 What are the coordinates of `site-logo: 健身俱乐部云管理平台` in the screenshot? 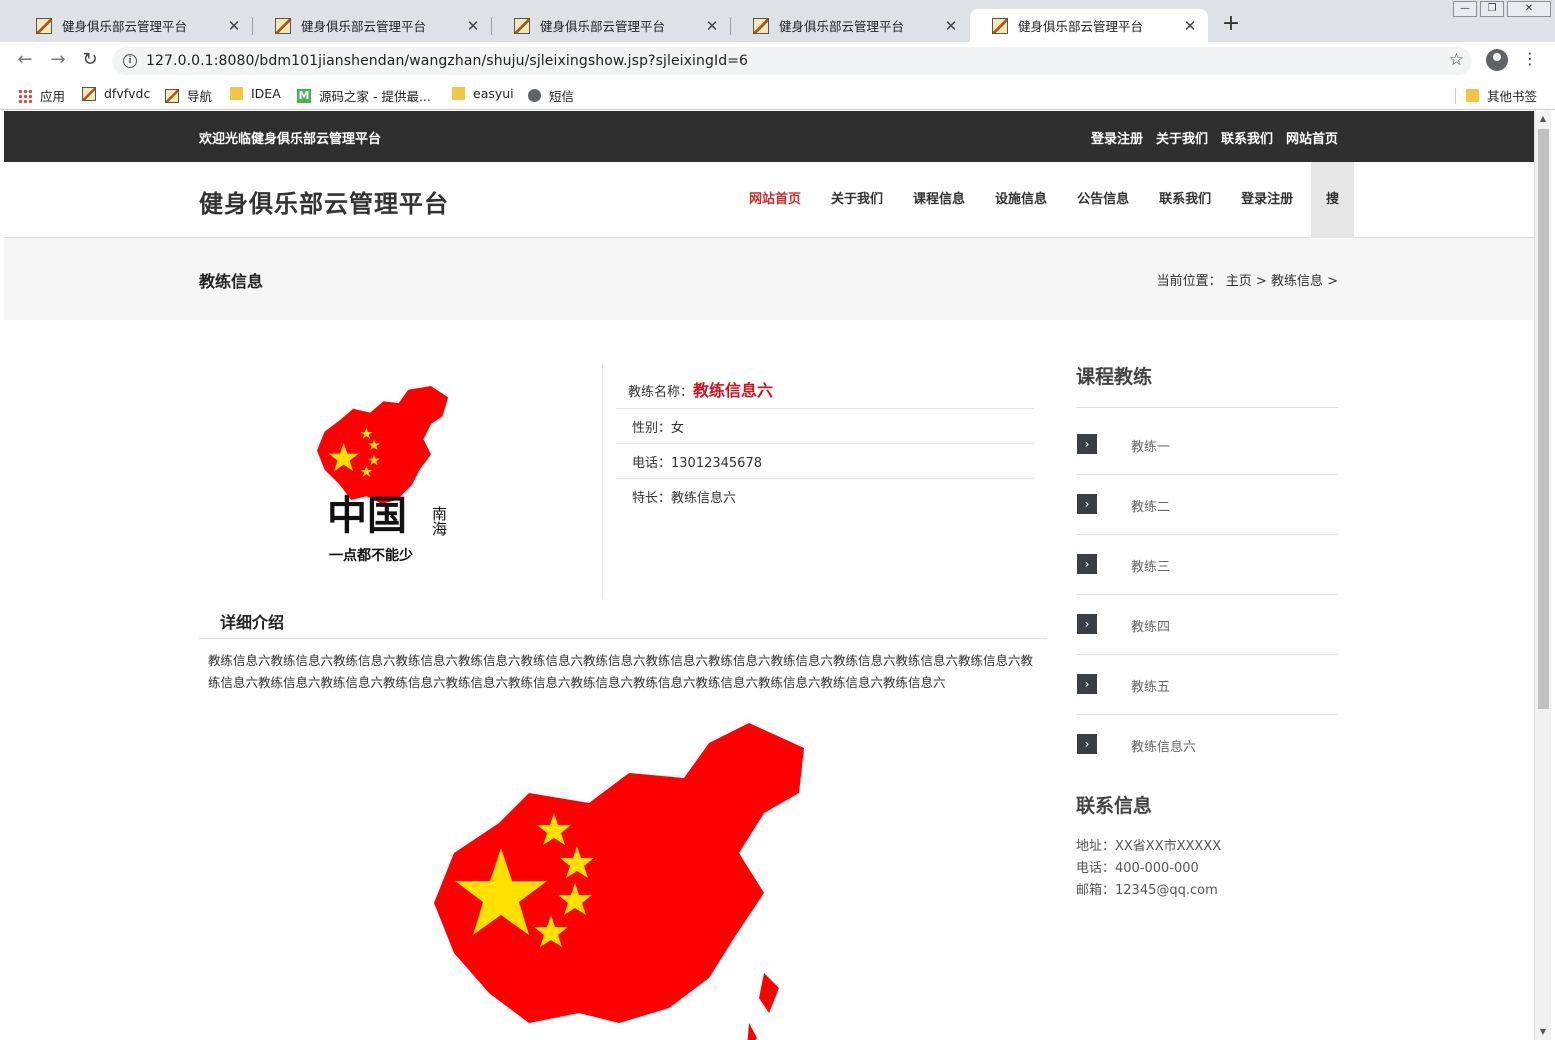 It's located at (324, 201).